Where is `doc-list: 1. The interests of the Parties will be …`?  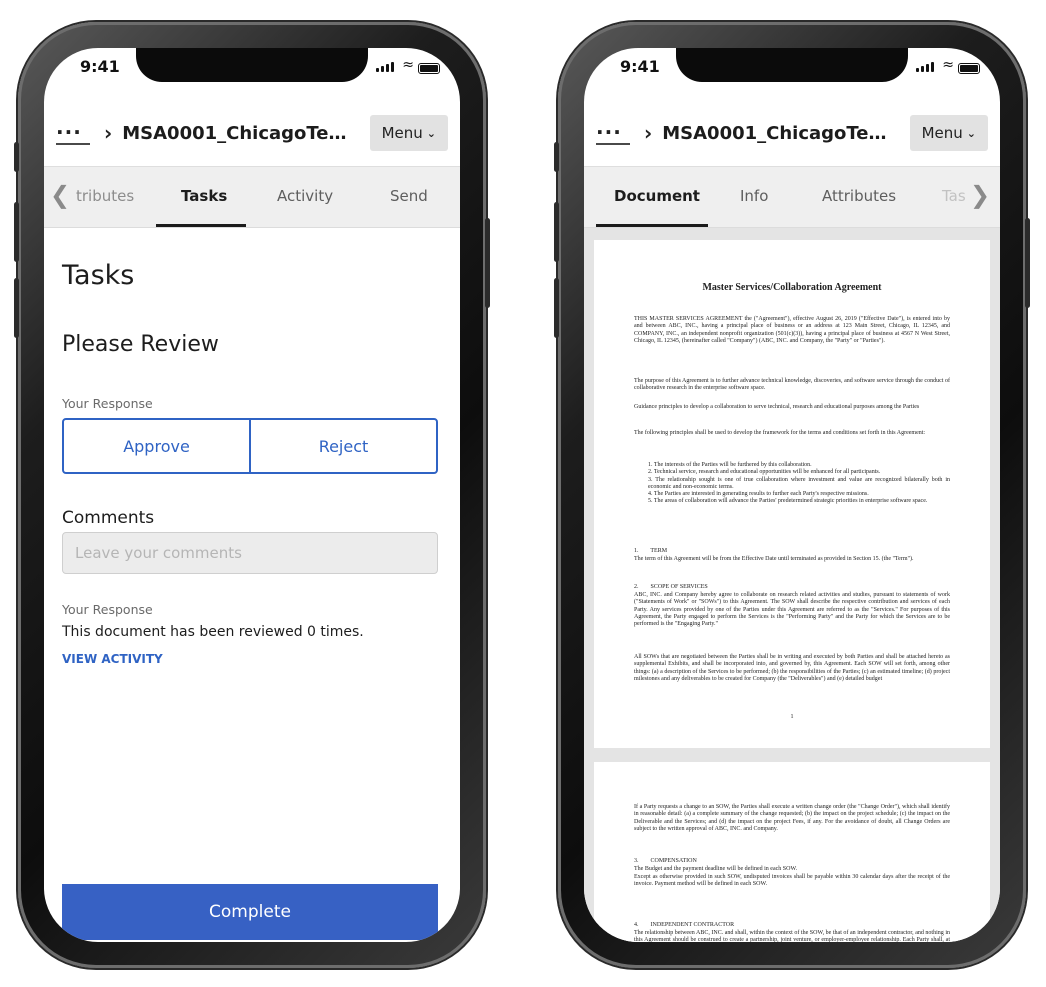
doc-list: 1. The interests of the Parties will be … is located at coordinates (799, 484).